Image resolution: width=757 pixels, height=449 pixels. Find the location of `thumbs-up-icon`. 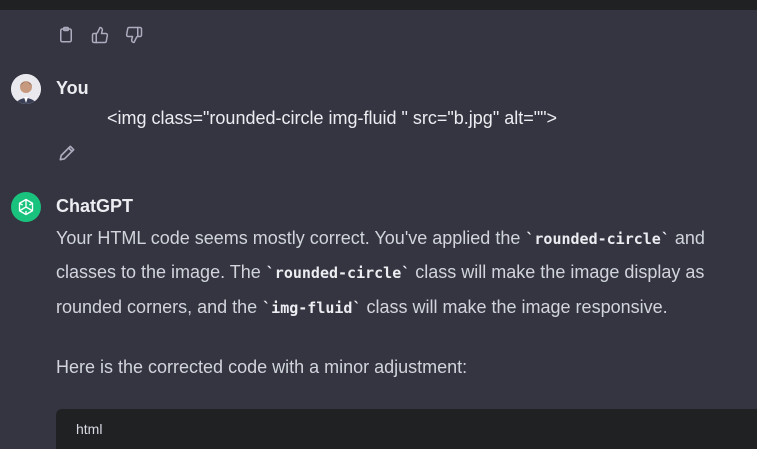

thumbs-up-icon is located at coordinates (100, 35).